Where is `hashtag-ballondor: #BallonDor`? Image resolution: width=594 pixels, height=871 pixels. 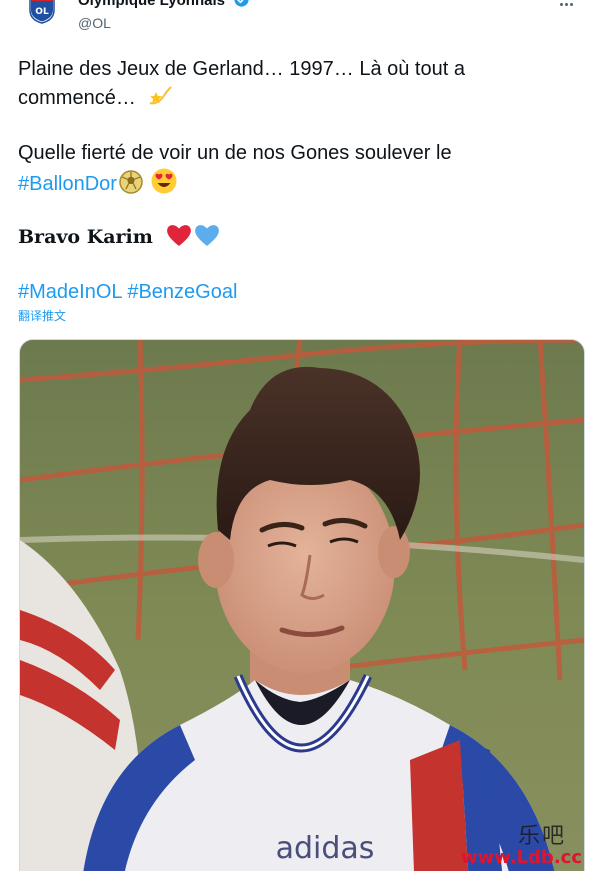
hashtag-ballondor: #BallonDor is located at coordinates (67, 184).